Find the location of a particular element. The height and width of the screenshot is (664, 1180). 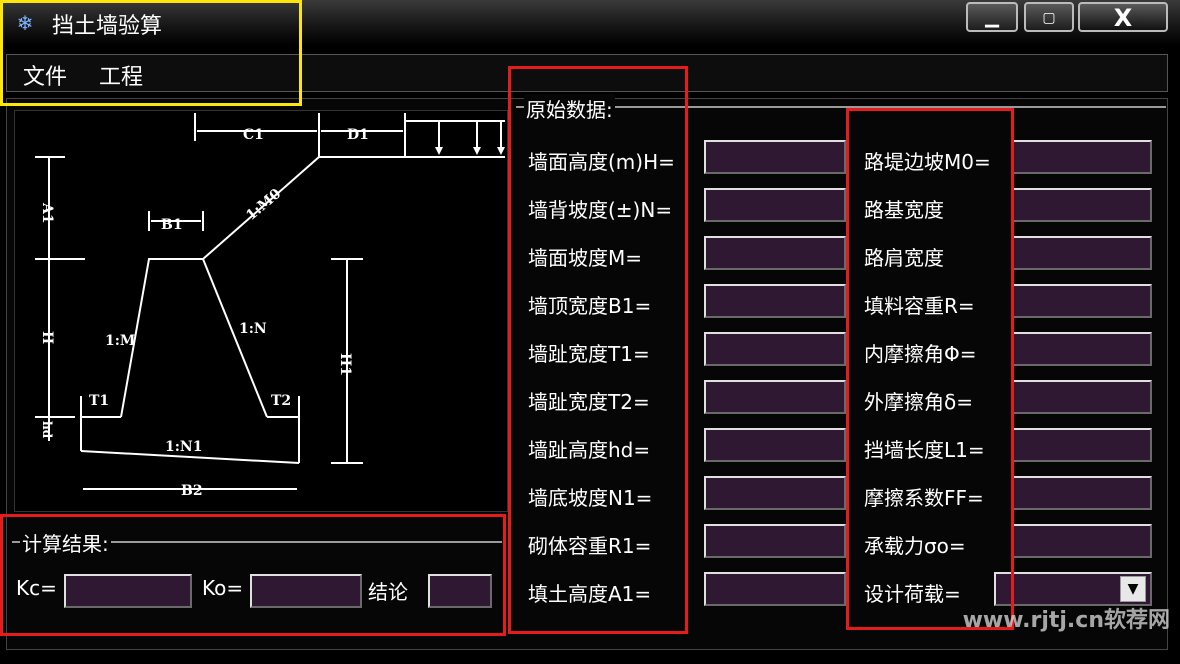

raw-right-label-4: 内摩擦角Φ= is located at coordinates (920, 354).